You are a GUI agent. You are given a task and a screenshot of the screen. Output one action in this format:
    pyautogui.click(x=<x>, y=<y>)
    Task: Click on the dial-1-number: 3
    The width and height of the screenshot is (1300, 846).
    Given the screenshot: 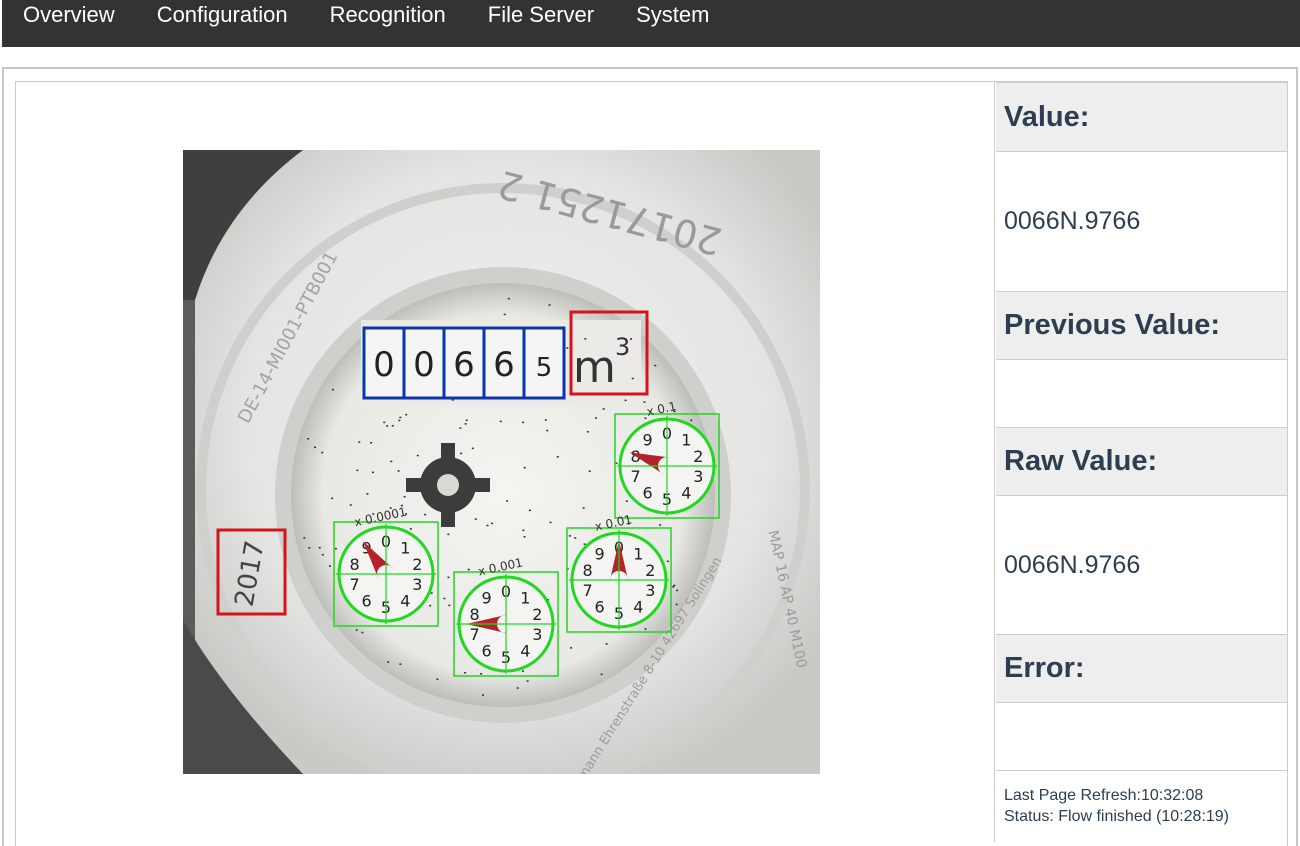 What is the action you would take?
    pyautogui.click(x=698, y=476)
    